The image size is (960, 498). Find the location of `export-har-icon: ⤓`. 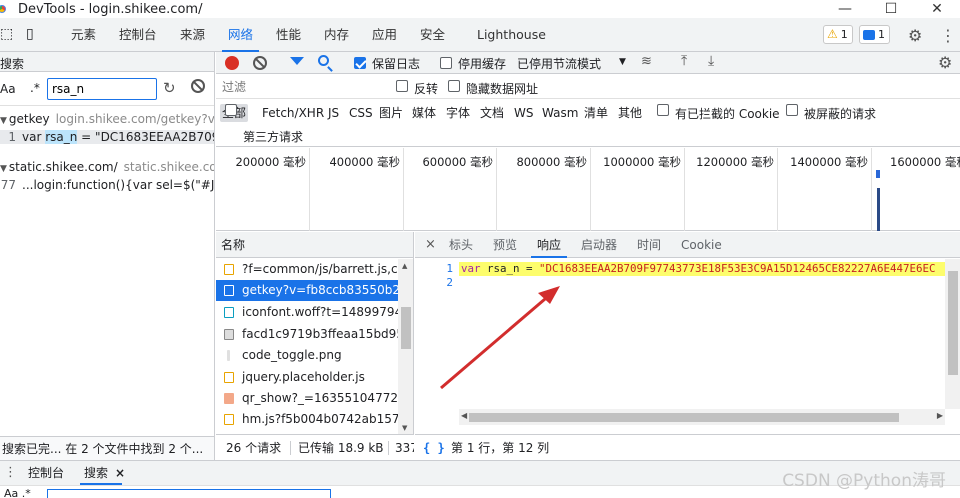

export-har-icon: ⤓ is located at coordinates (711, 61).